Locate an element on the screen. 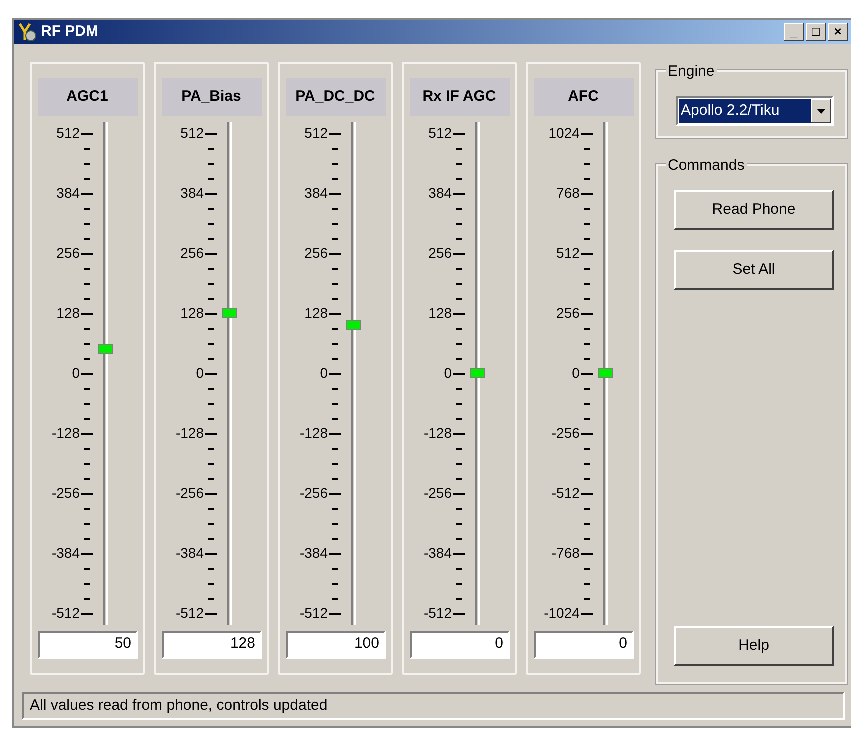 This screenshot has height=732, width=851. slider-label: PA_DC_DC is located at coordinates (336, 97).